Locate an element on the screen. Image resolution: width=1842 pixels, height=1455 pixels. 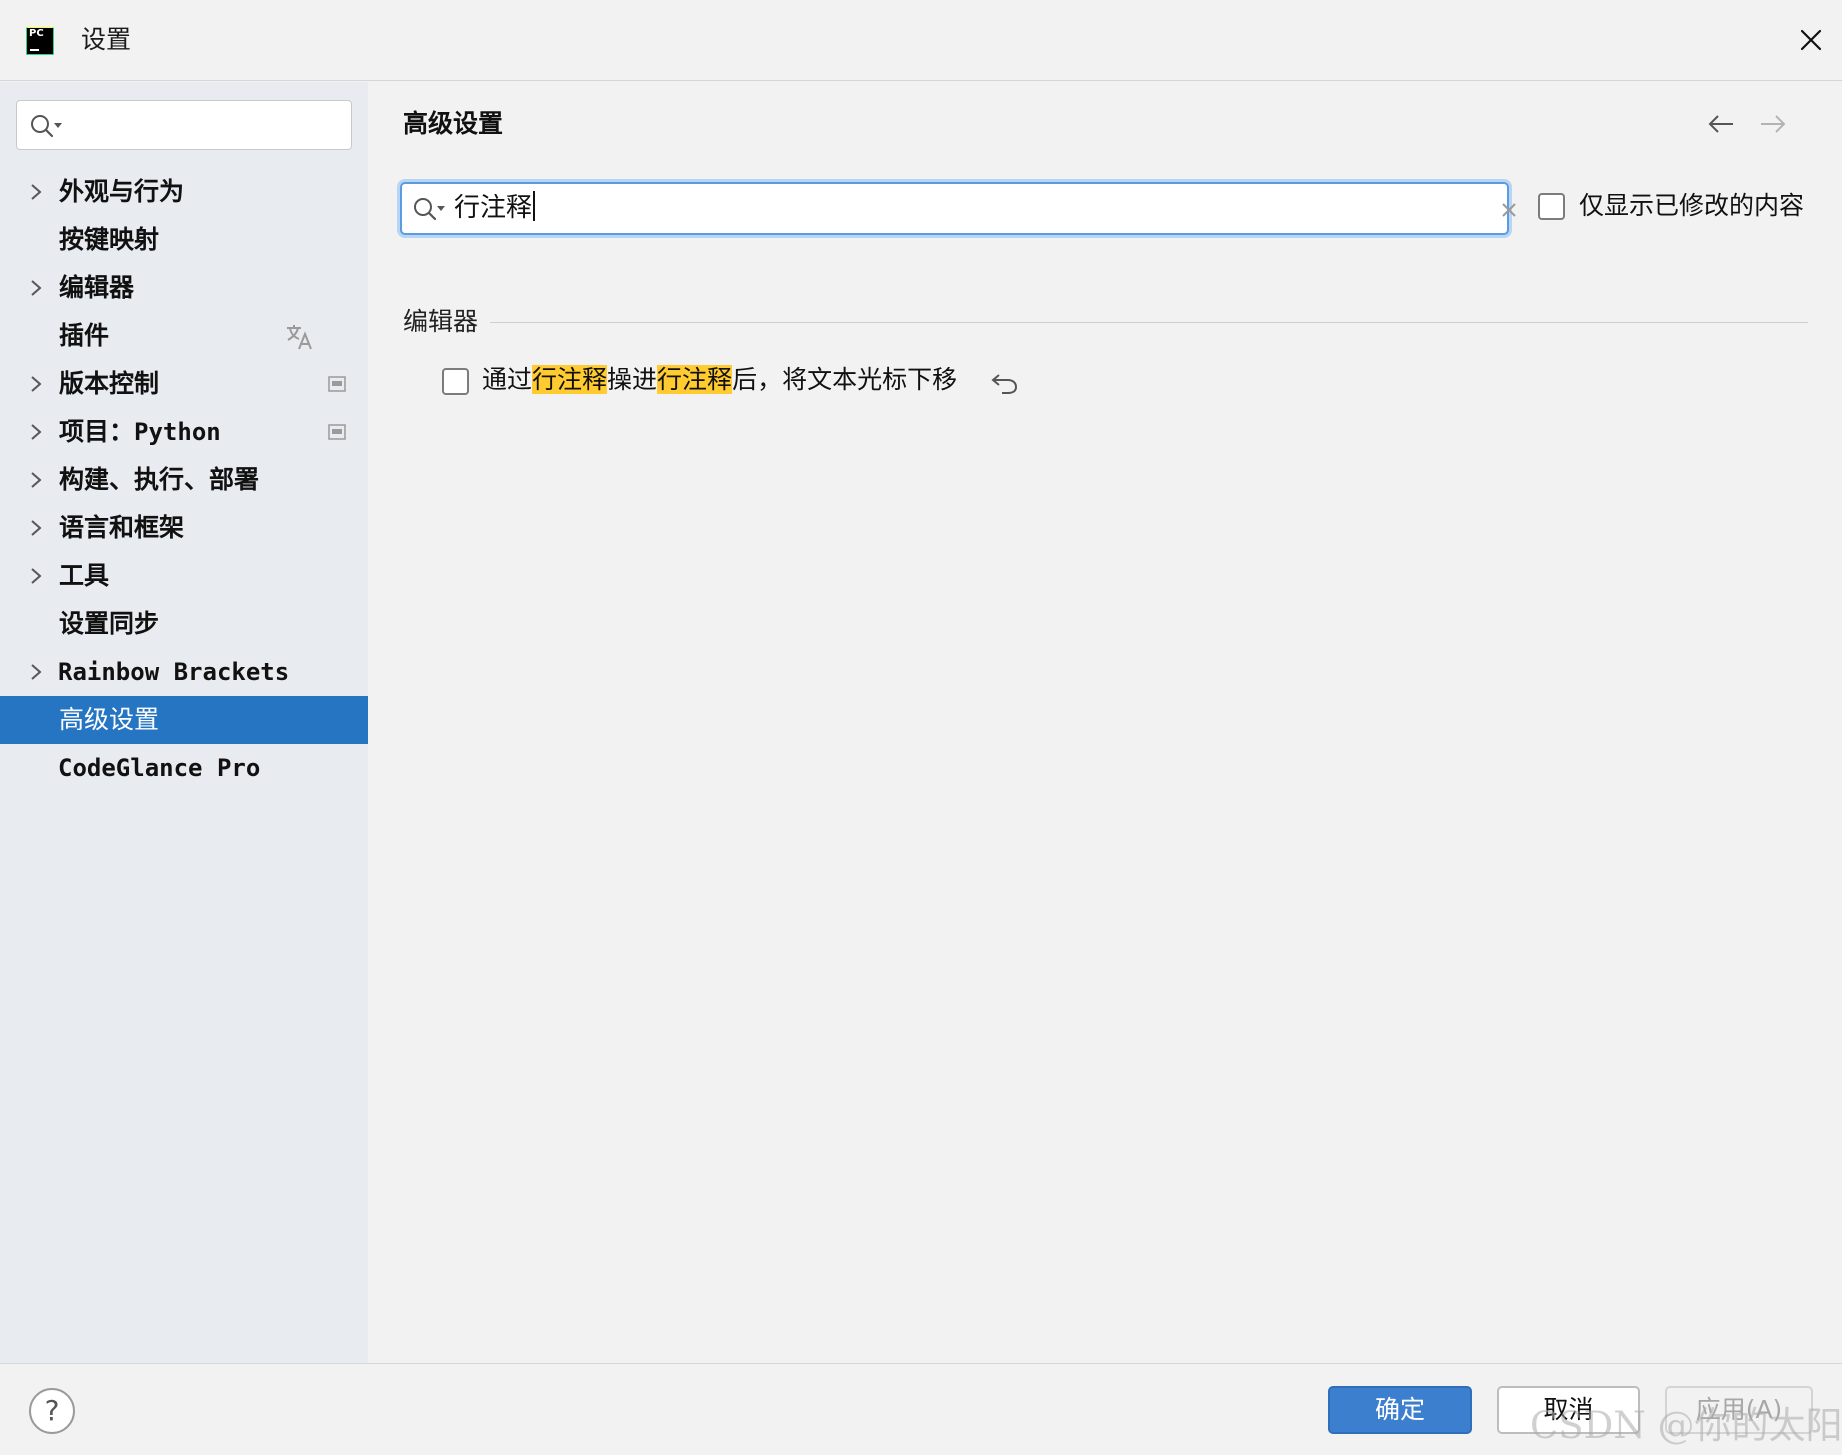
sidebar-item-languages: 语言和框架 is located at coordinates (184, 528).